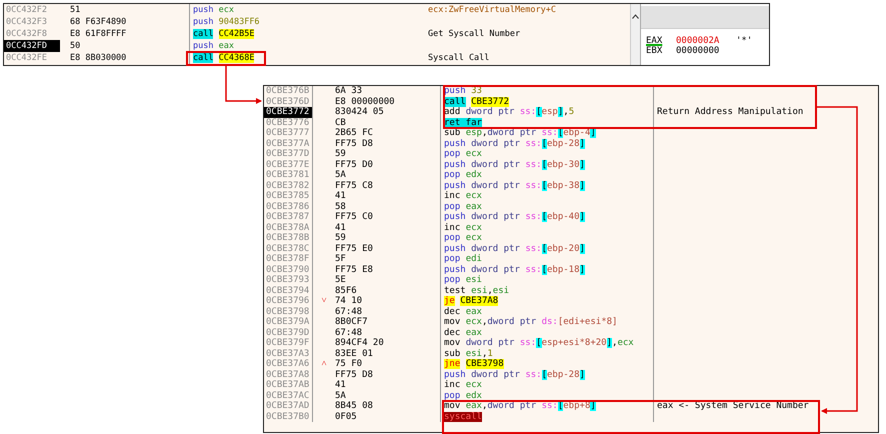 This screenshot has height=434, width=886. Describe the element at coordinates (514, 269) in the screenshot. I see `instruction-text: push dword ptr ss:[ebp-18]` at that location.